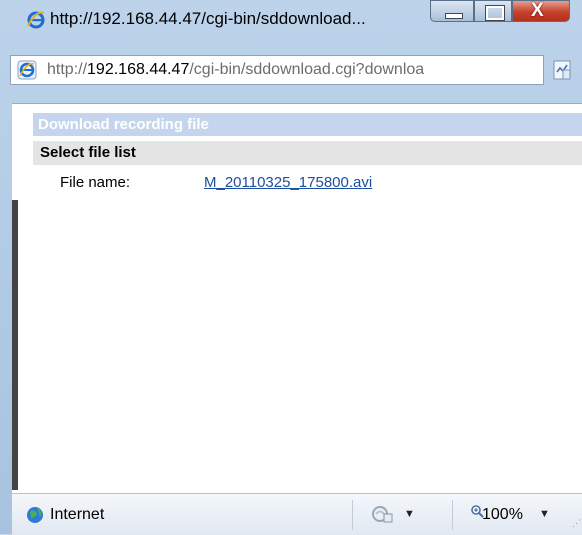 This screenshot has height=535, width=582. Describe the element at coordinates (452, 11) in the screenshot. I see `minimize-button` at that location.